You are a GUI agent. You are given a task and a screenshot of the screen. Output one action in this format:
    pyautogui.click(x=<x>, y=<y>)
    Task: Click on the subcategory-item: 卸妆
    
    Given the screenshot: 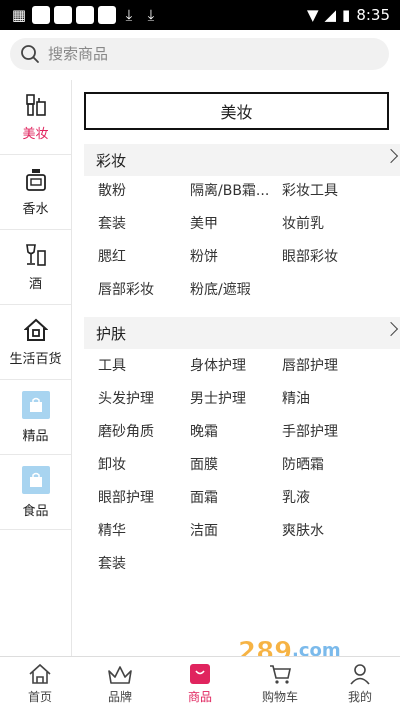 What is the action you would take?
    pyautogui.click(x=144, y=465)
    